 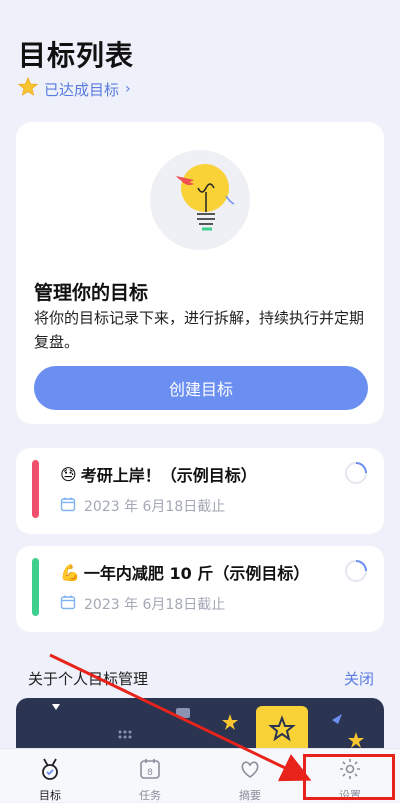 I want to click on annotation-highlight-box, so click(x=349, y=777).